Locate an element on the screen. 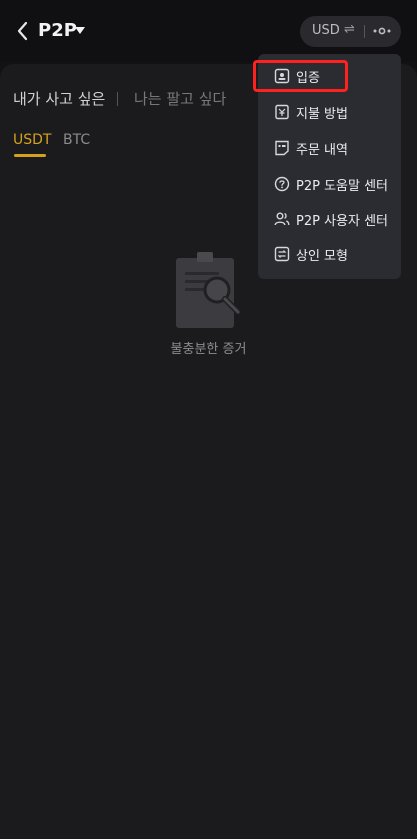  swap-icon: ⇌ is located at coordinates (349, 29).